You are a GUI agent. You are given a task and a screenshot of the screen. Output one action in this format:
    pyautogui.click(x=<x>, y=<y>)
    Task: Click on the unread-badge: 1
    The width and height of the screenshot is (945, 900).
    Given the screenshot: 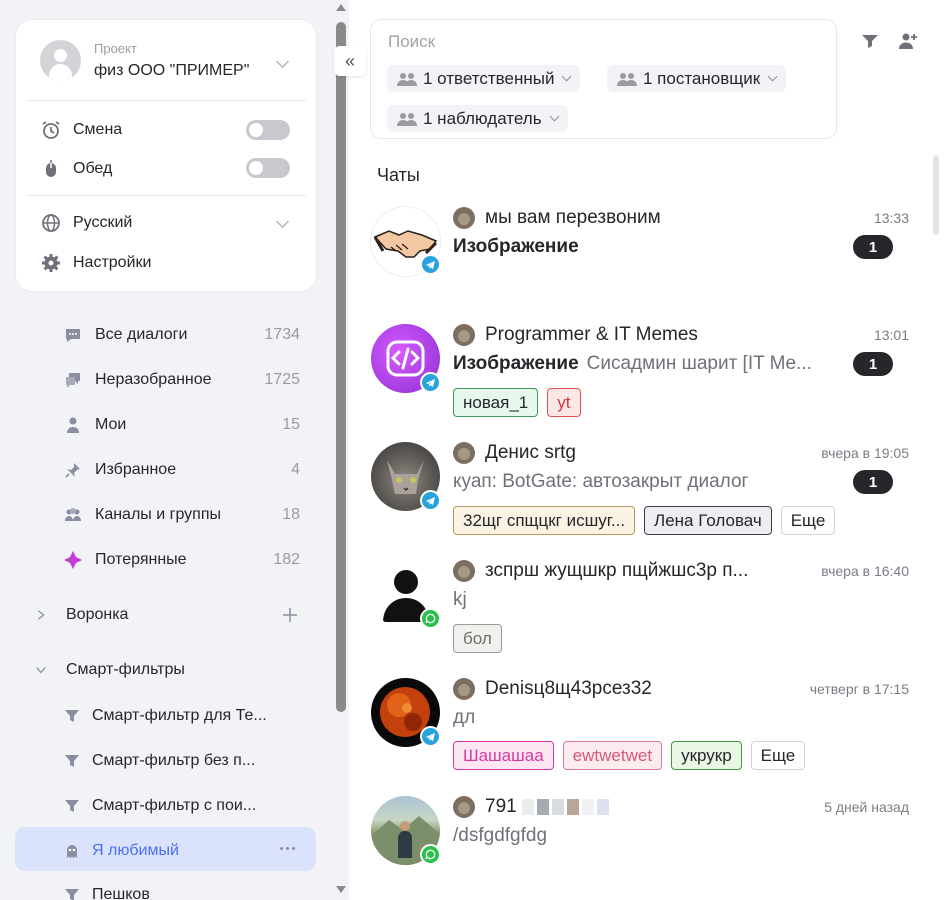 What is the action you would take?
    pyautogui.click(x=873, y=364)
    